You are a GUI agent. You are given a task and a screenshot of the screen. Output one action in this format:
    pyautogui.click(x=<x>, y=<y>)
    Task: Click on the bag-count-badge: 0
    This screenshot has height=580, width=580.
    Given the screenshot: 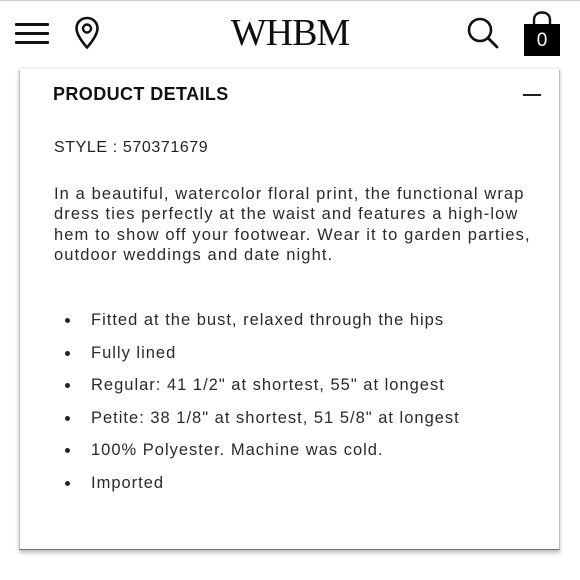 What is the action you would take?
    pyautogui.click(x=542, y=40)
    